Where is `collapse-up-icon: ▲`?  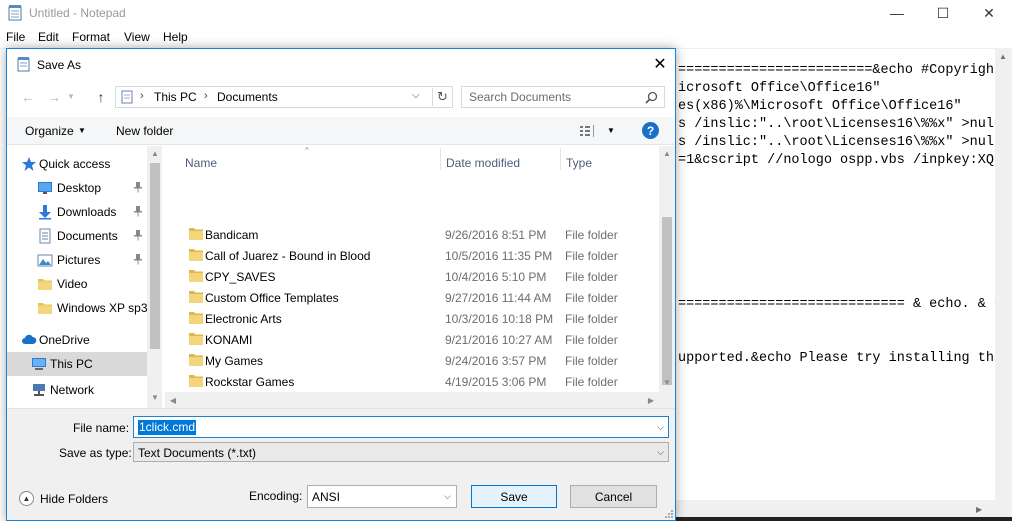 collapse-up-icon: ▲ is located at coordinates (26, 498).